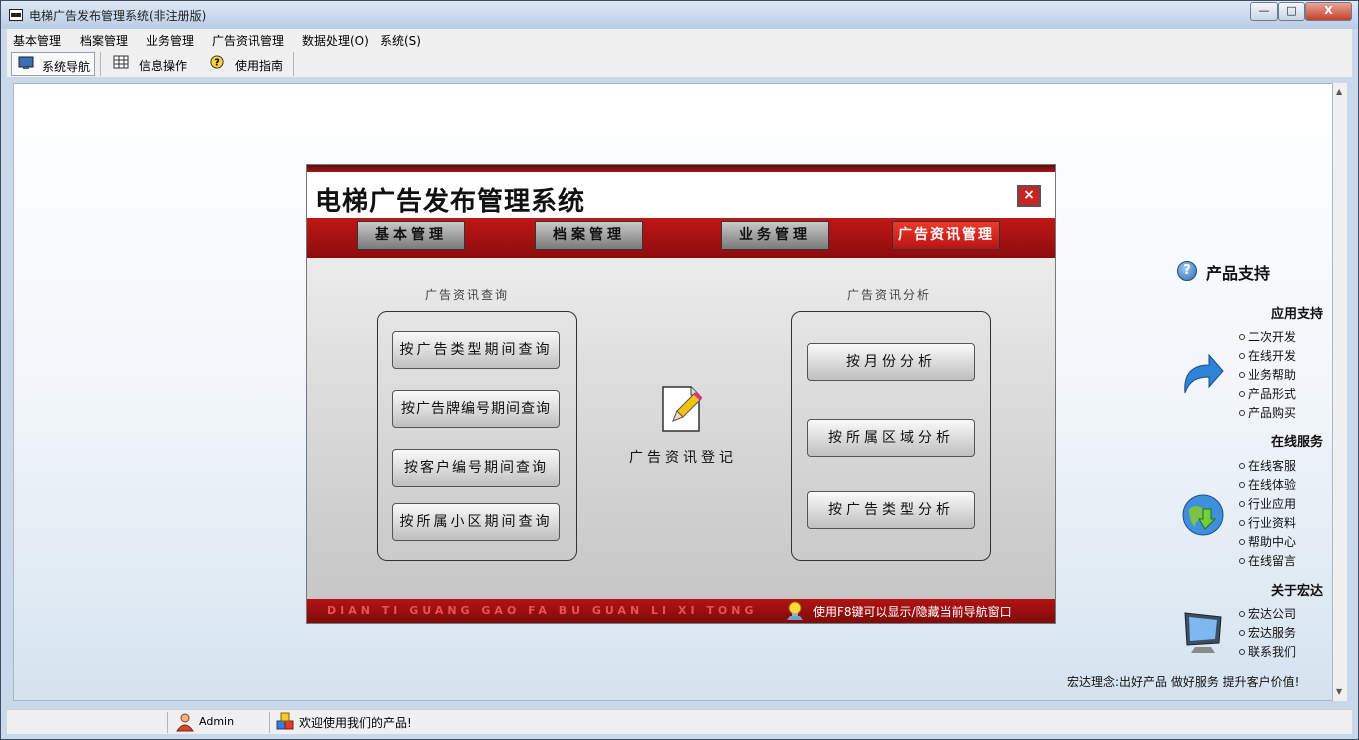 The height and width of the screenshot is (740, 1359). What do you see at coordinates (476, 409) in the screenshot?
I see `query-by-board-number-button: 按广告牌编号期间查询` at bounding box center [476, 409].